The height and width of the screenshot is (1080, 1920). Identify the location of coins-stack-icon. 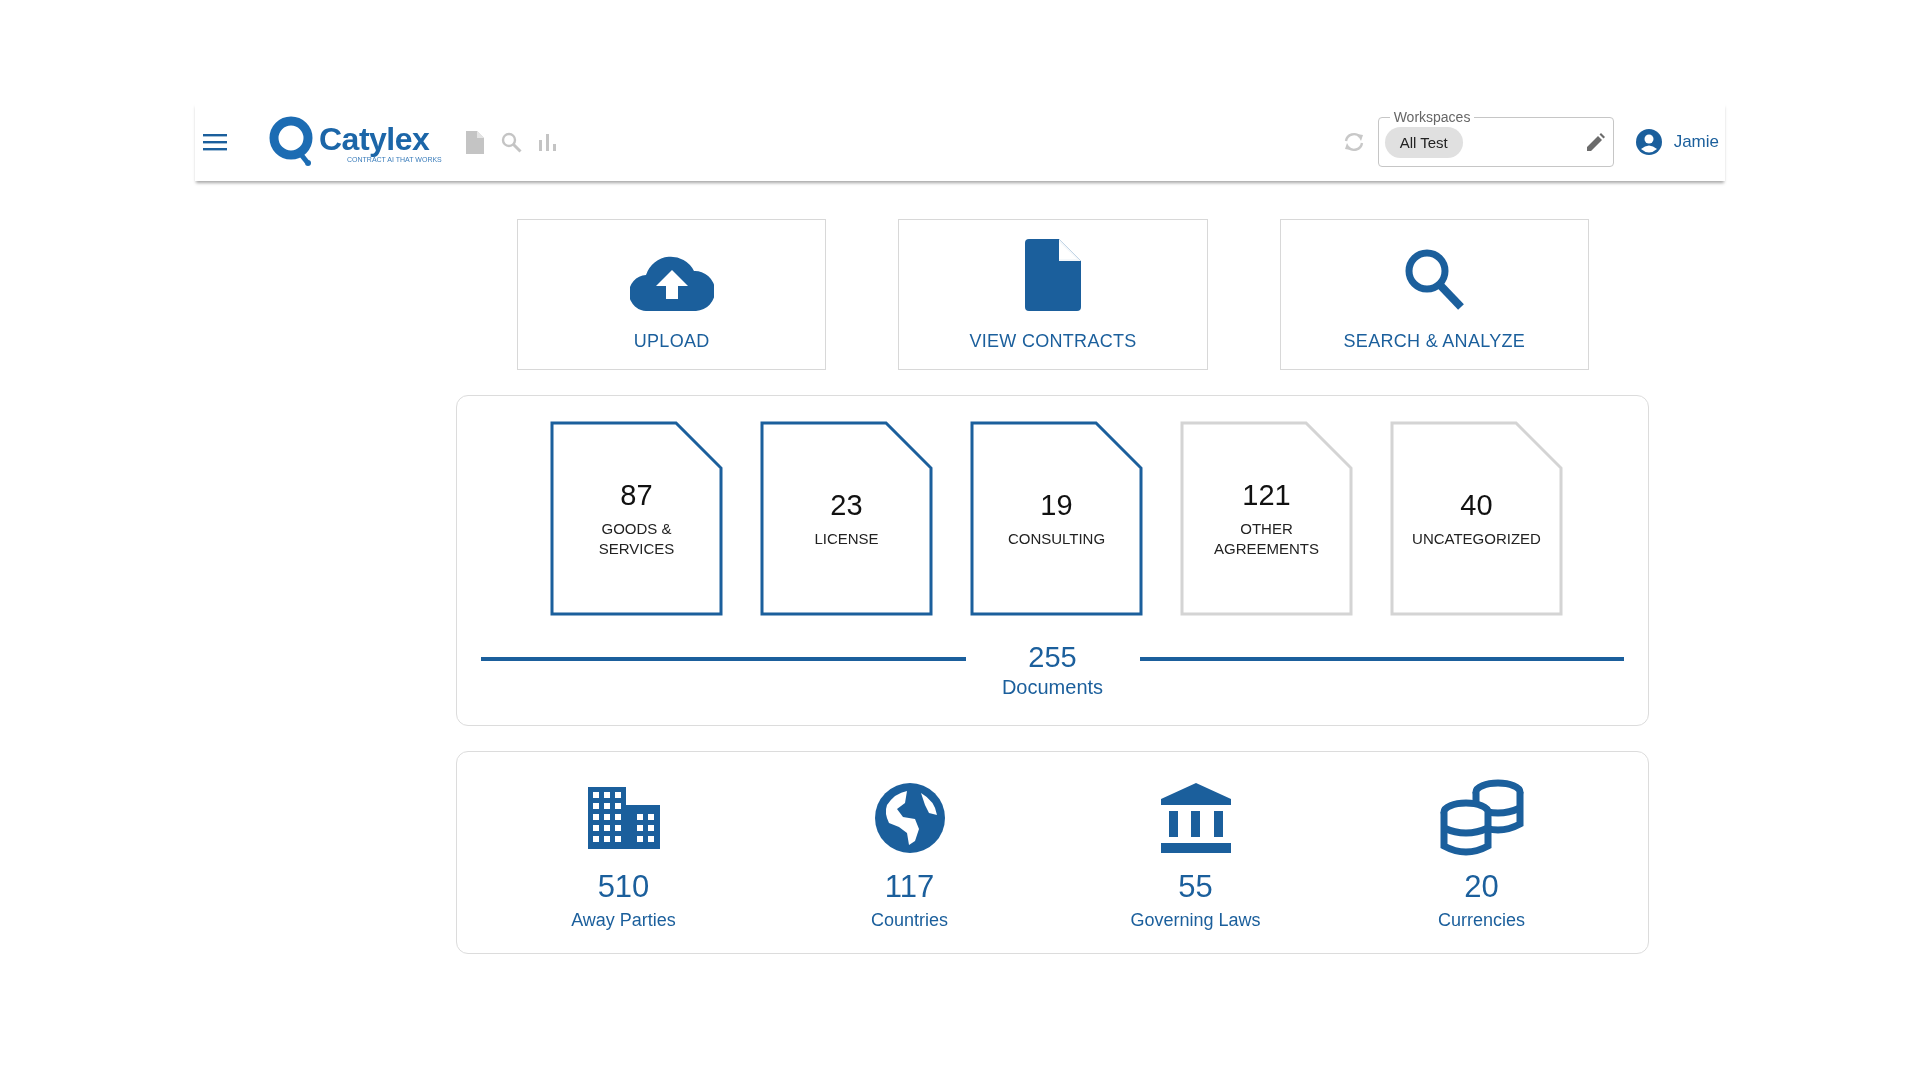
(1481, 818).